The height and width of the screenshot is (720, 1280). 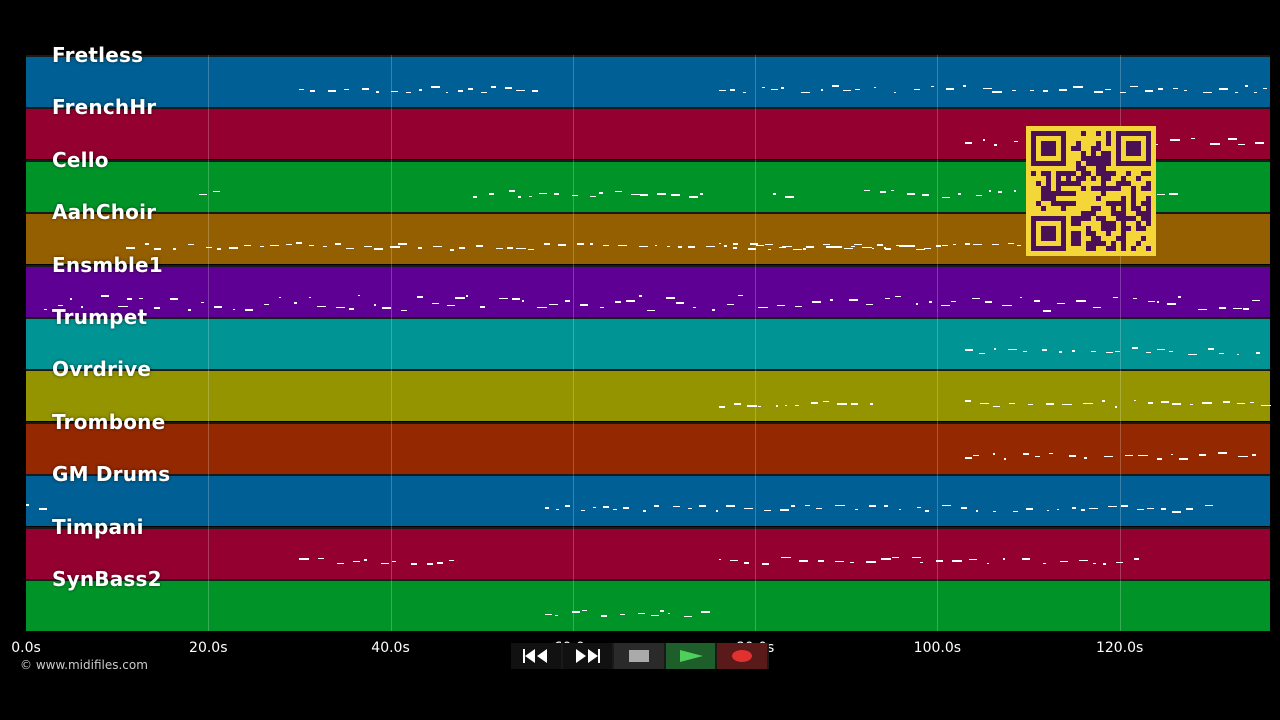 What do you see at coordinates (690, 656) in the screenshot?
I see `play-button` at bounding box center [690, 656].